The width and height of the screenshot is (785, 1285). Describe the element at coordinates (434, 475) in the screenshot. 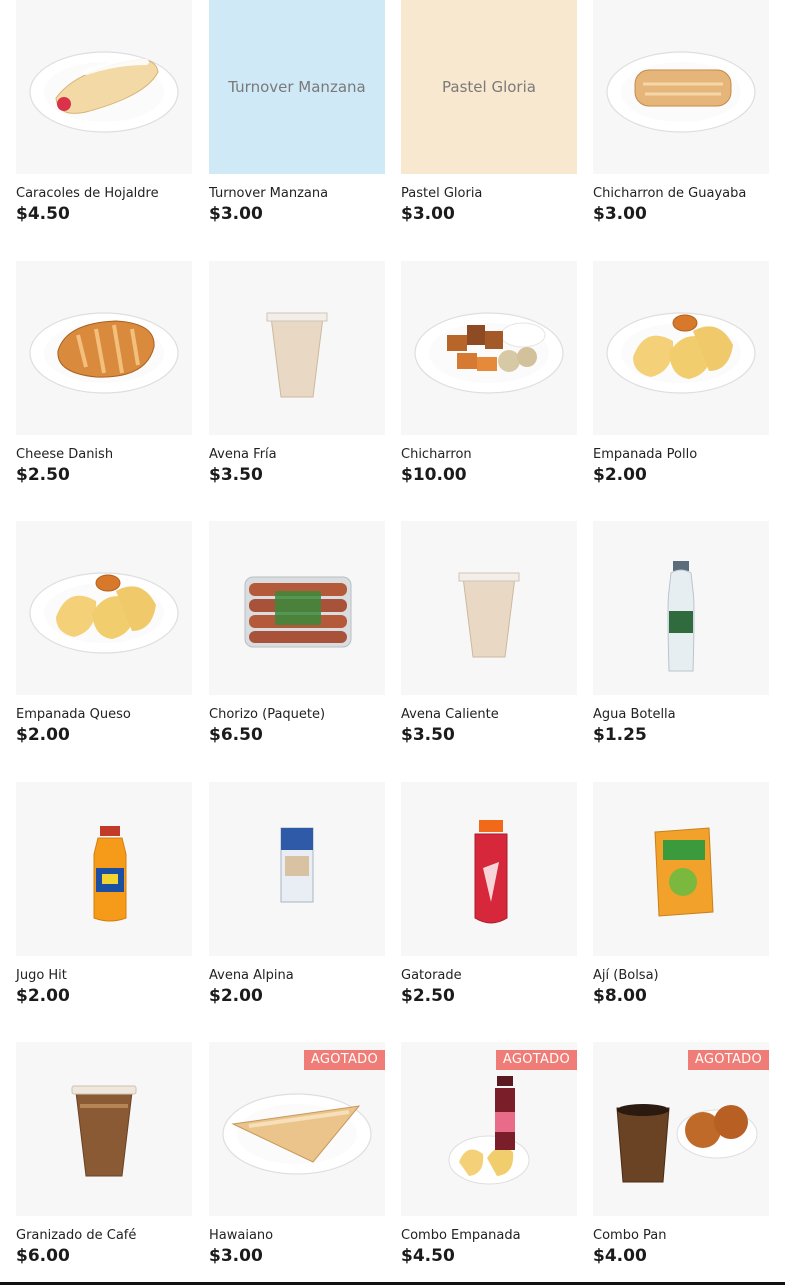

I see `product-price: $10.00` at that location.